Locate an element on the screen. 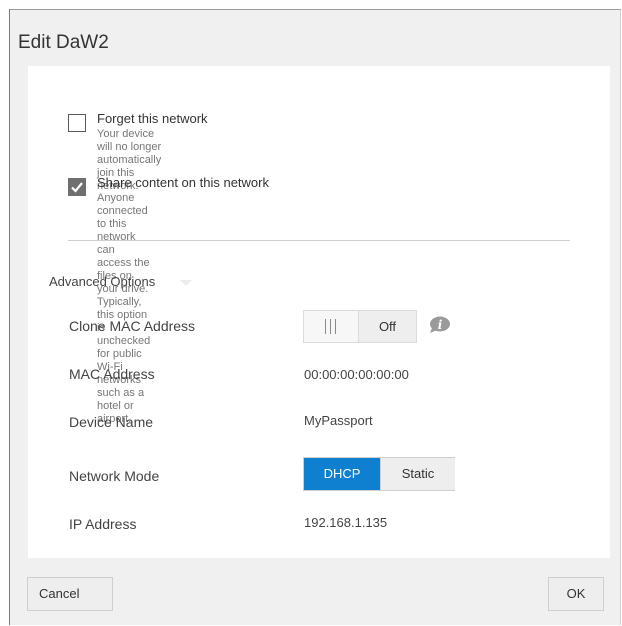 This screenshot has width=622, height=626. chevron-down-icon is located at coordinates (186, 283).